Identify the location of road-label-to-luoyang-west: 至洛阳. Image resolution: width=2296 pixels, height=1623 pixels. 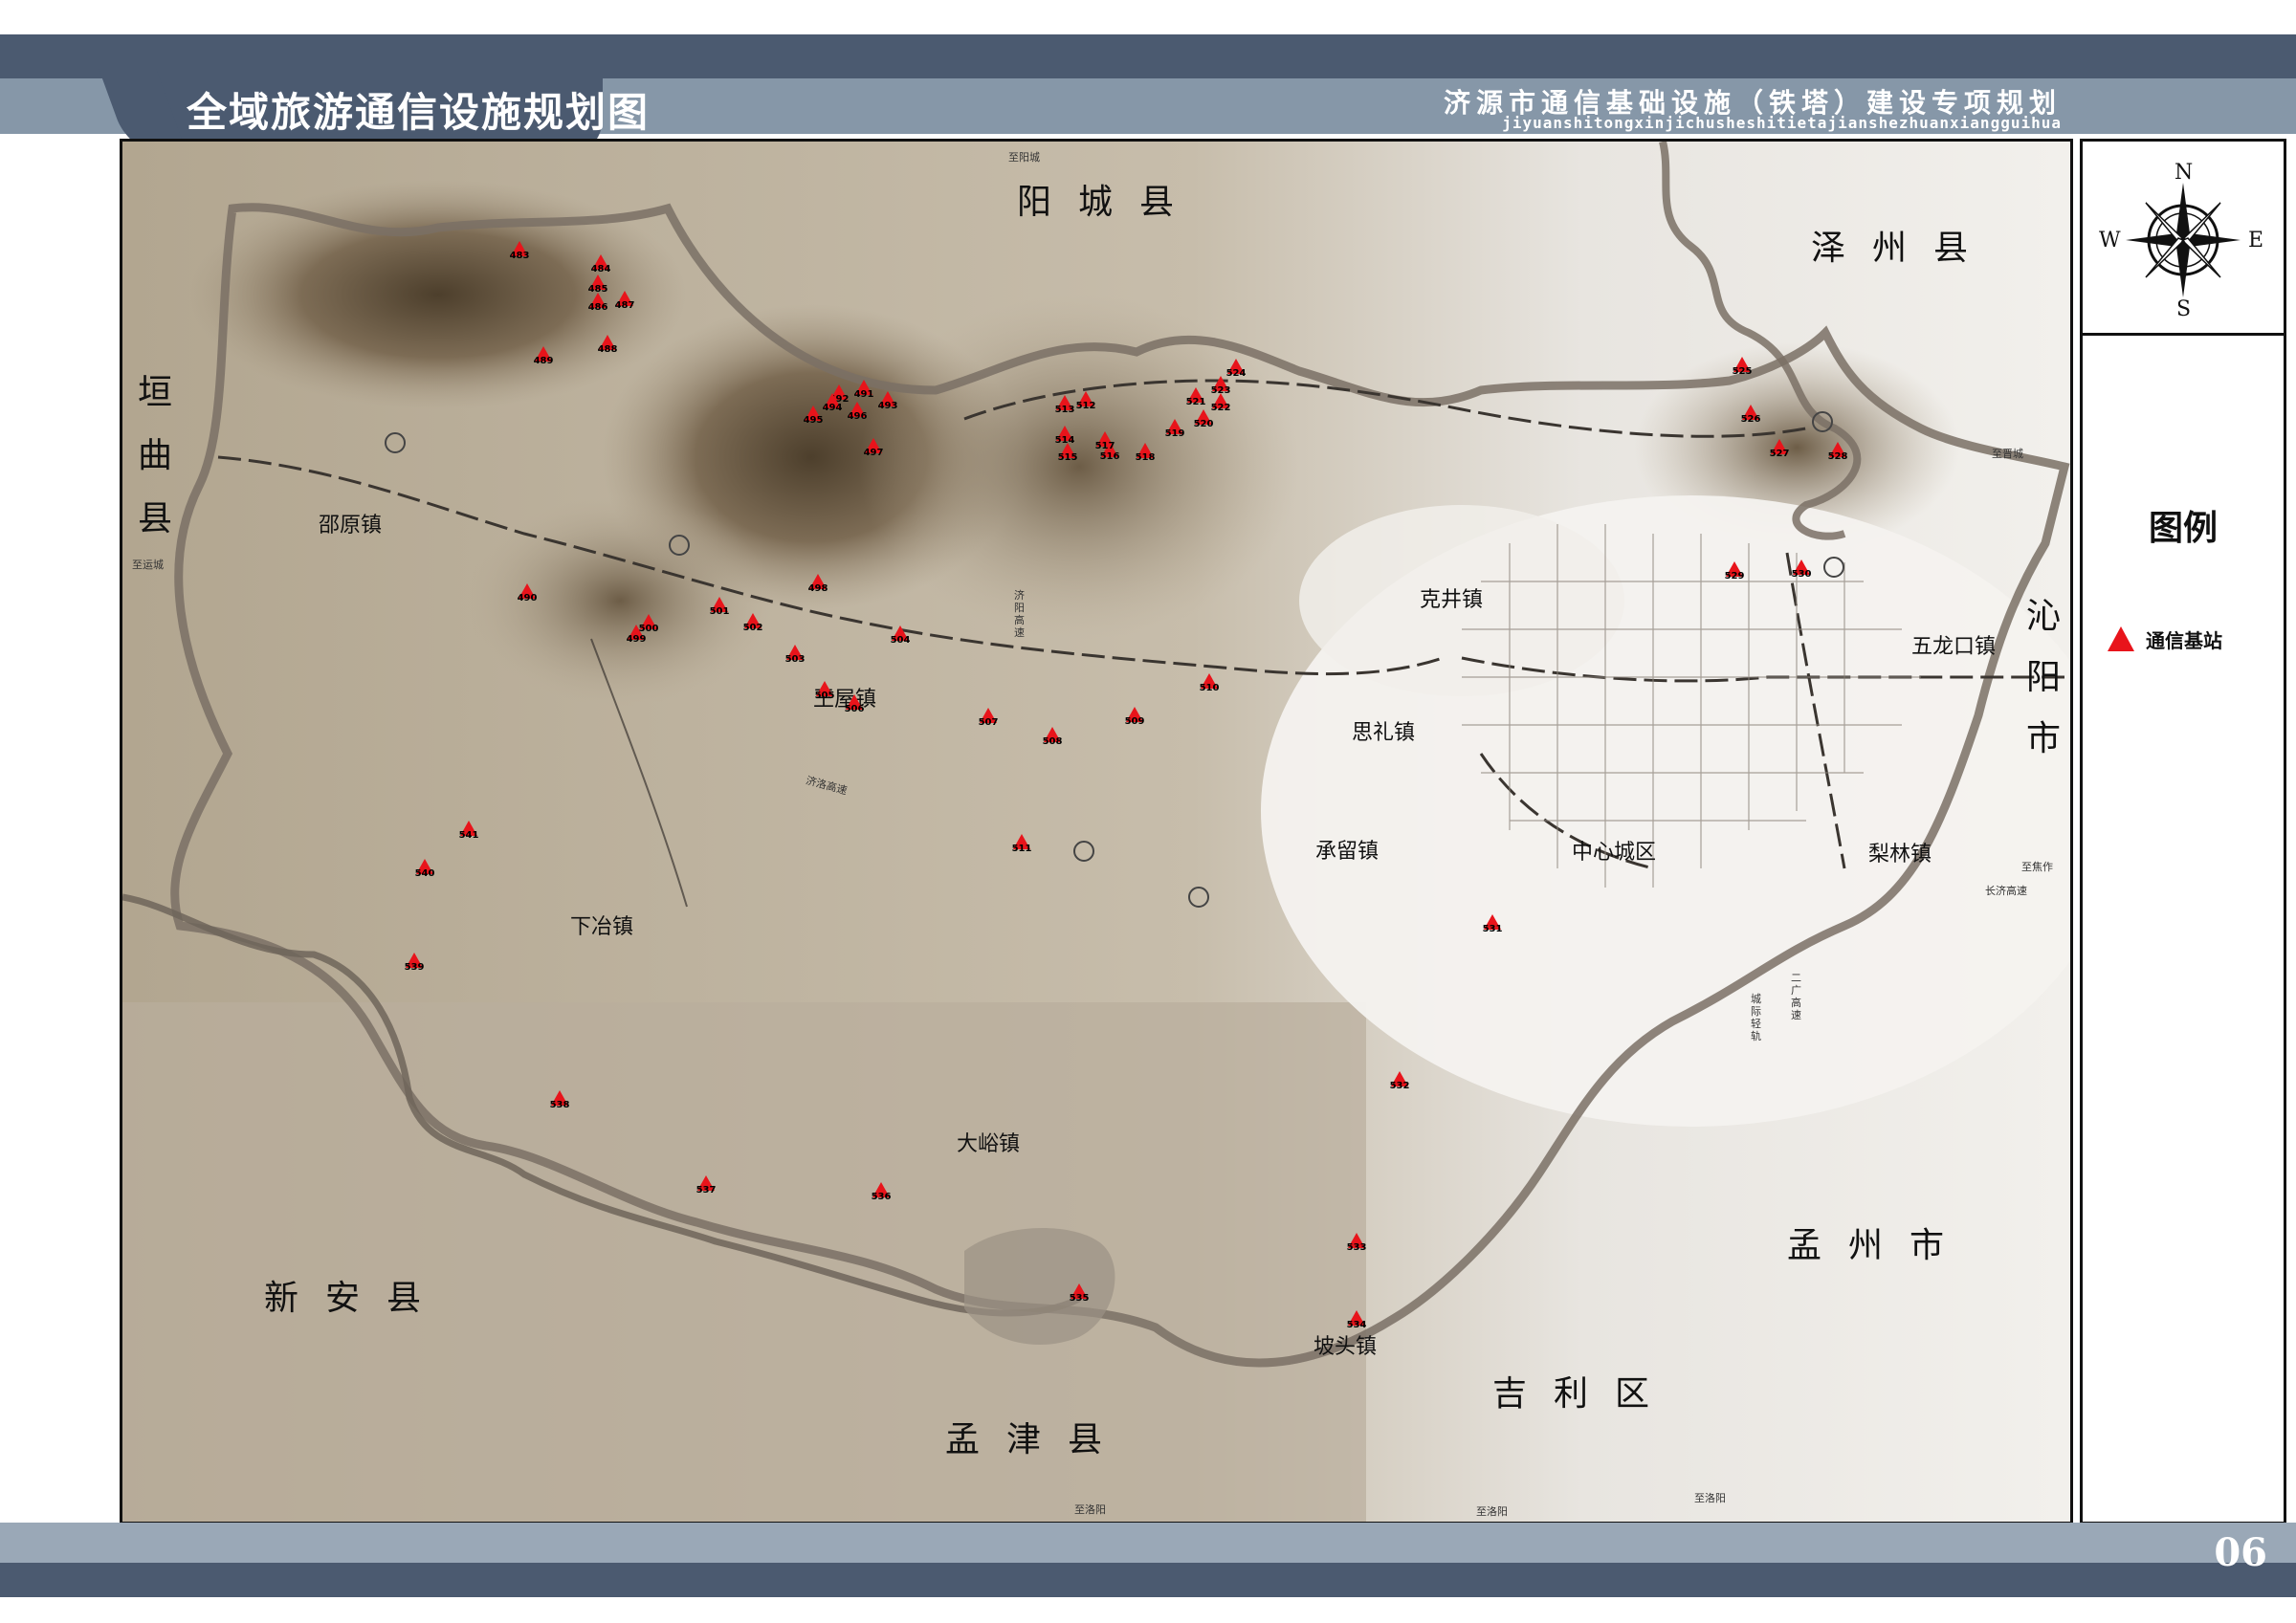
(1090, 1509).